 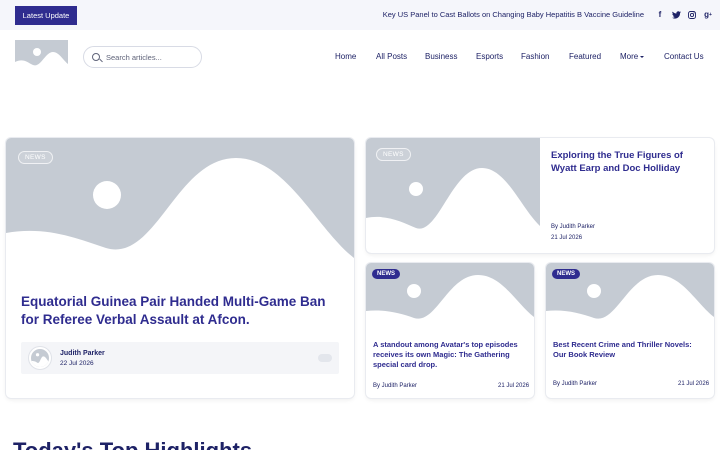 What do you see at coordinates (180, 358) in the screenshot?
I see `author-info: Judith Parker 22 Jul 2026` at bounding box center [180, 358].